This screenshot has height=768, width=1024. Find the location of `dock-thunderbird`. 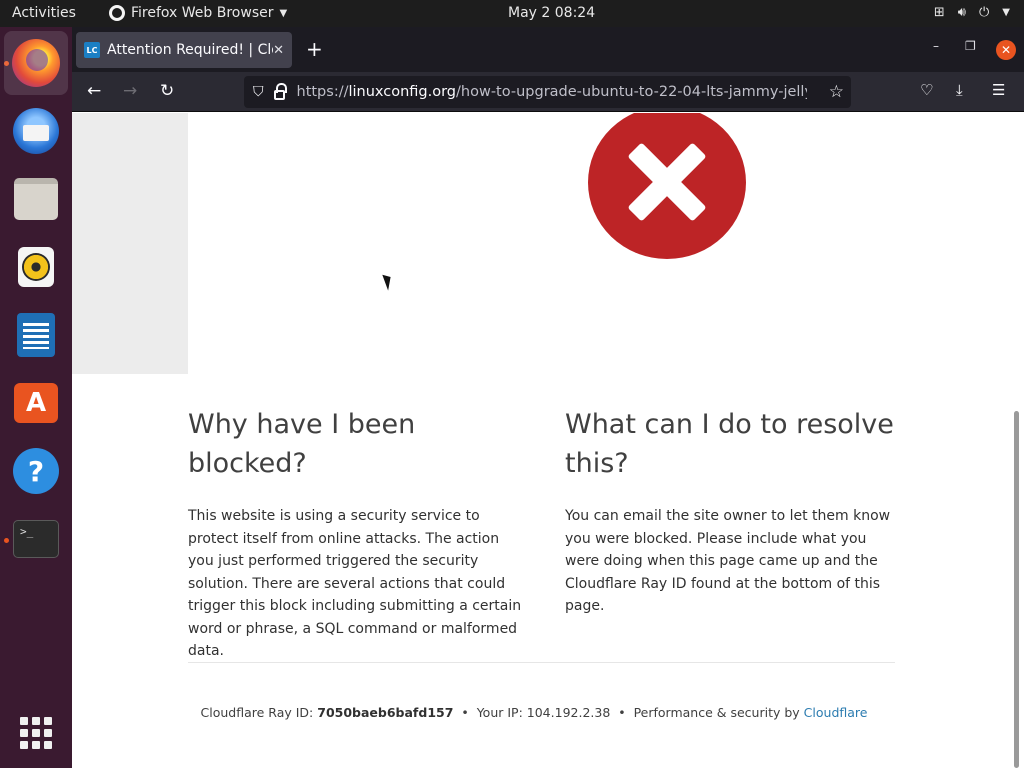

dock-thunderbird is located at coordinates (36, 131).